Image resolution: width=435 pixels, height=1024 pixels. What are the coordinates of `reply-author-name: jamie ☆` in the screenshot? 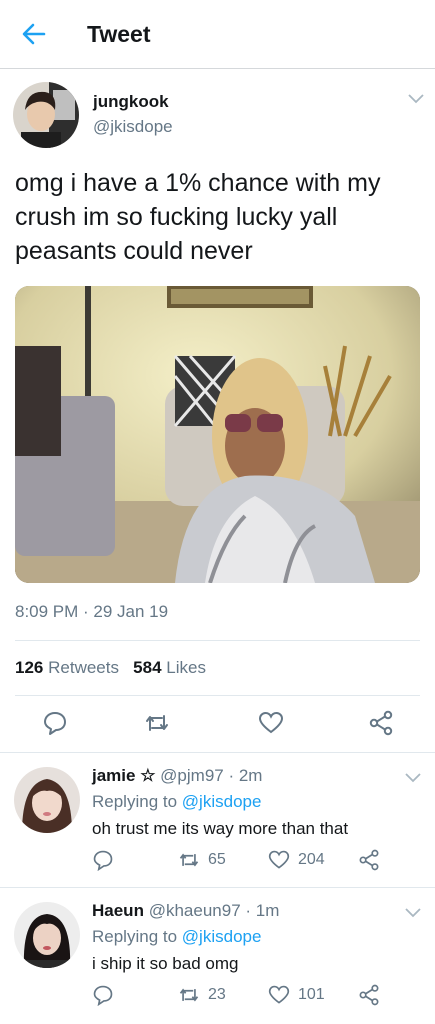 It's located at (123, 775).